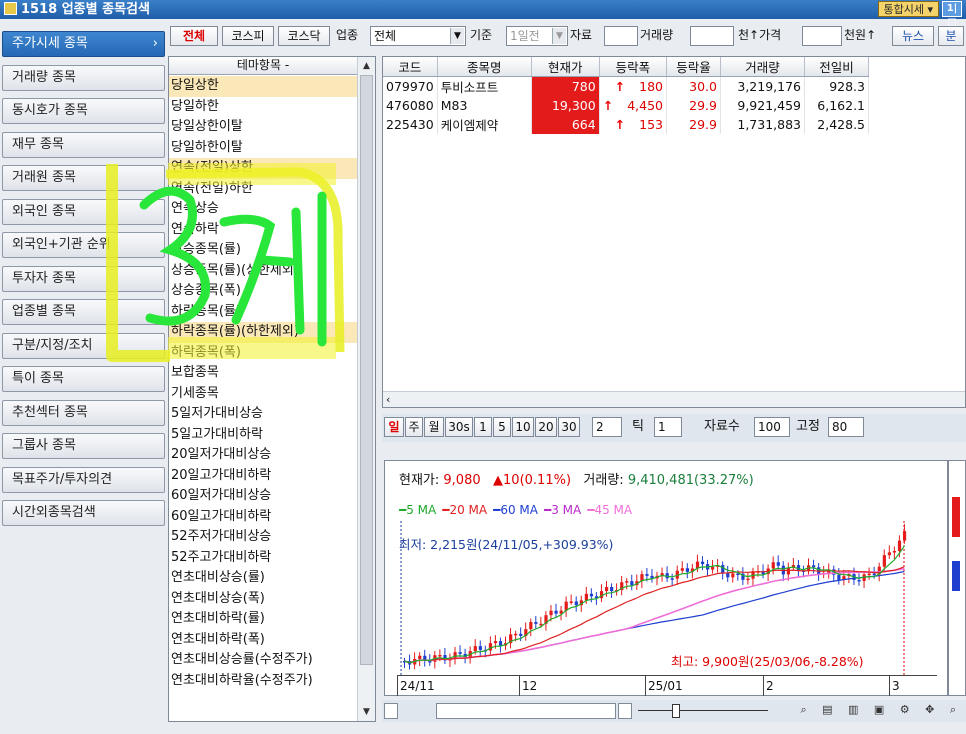  What do you see at coordinates (263, 619) in the screenshot?
I see `theme-item: 연초대비하락(률)` at bounding box center [263, 619].